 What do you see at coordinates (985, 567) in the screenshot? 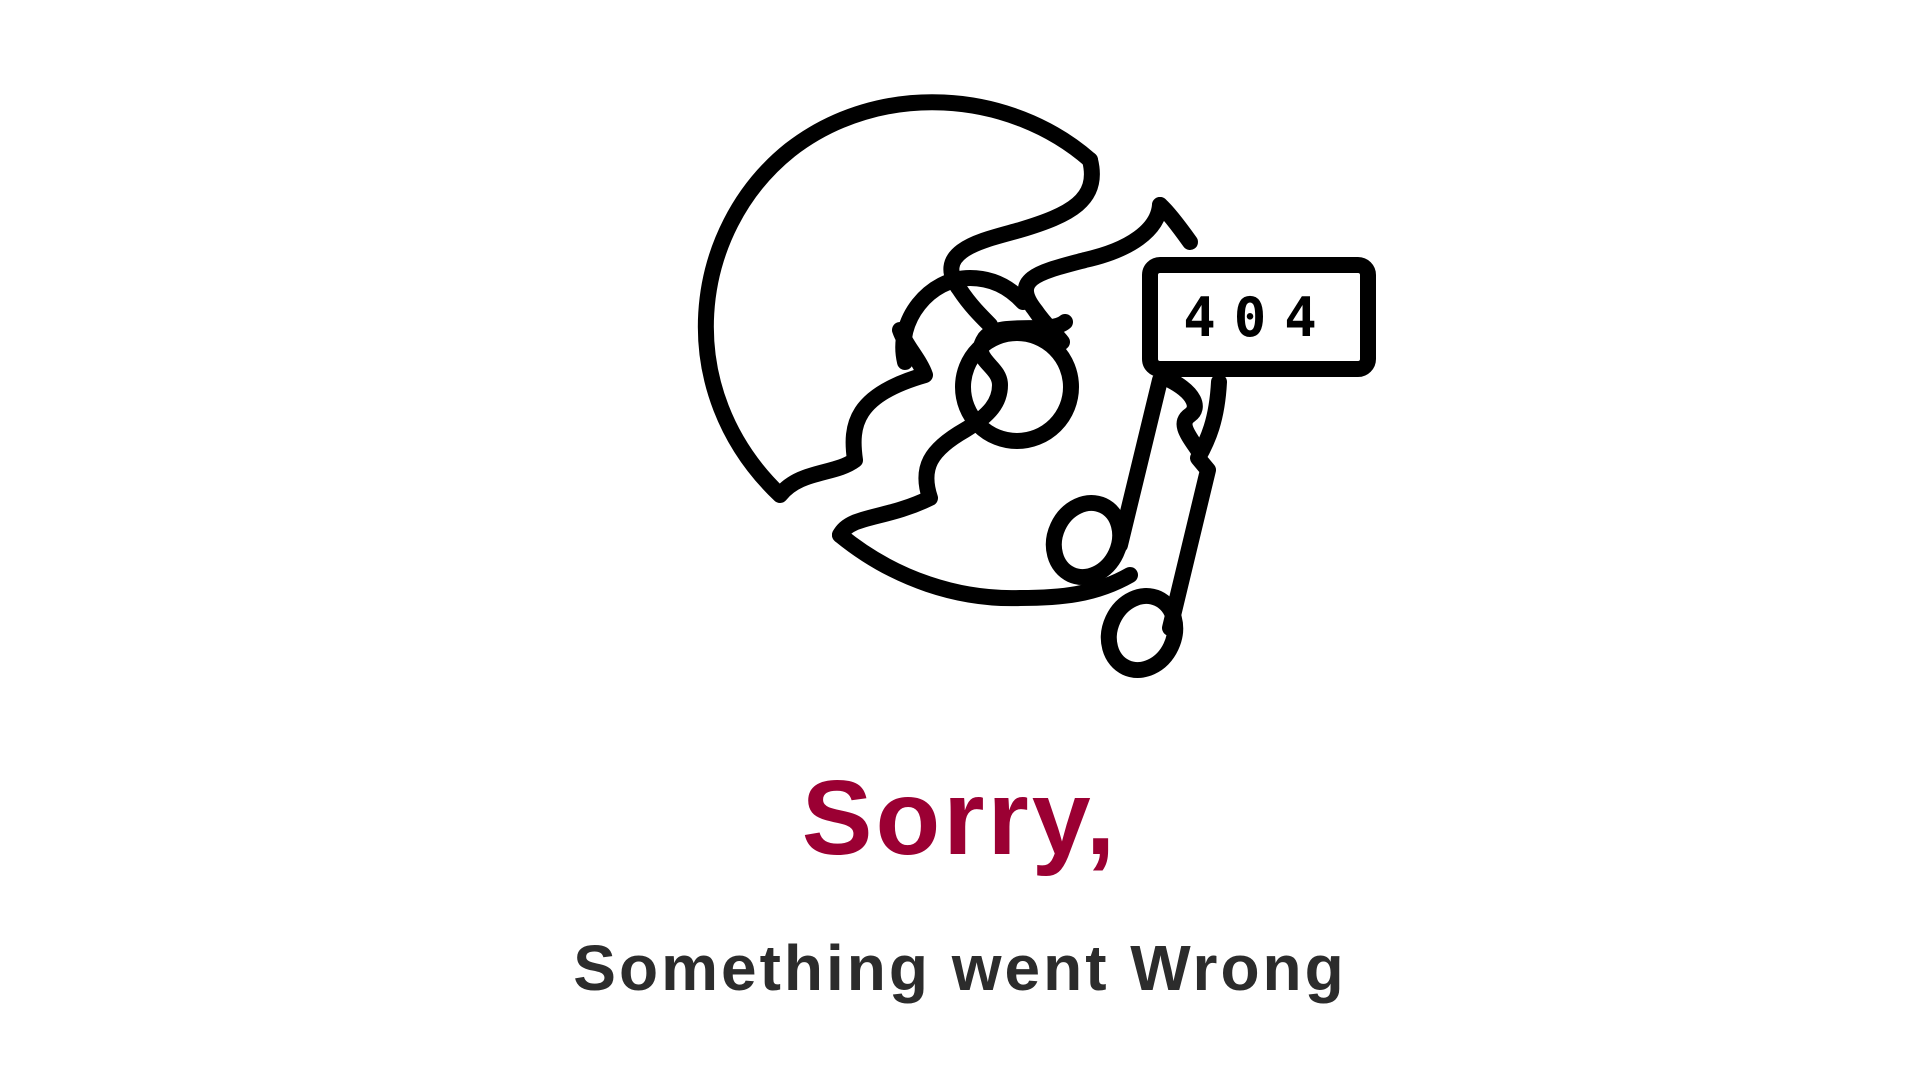
I see `broken-circle-arc-lower` at bounding box center [985, 567].